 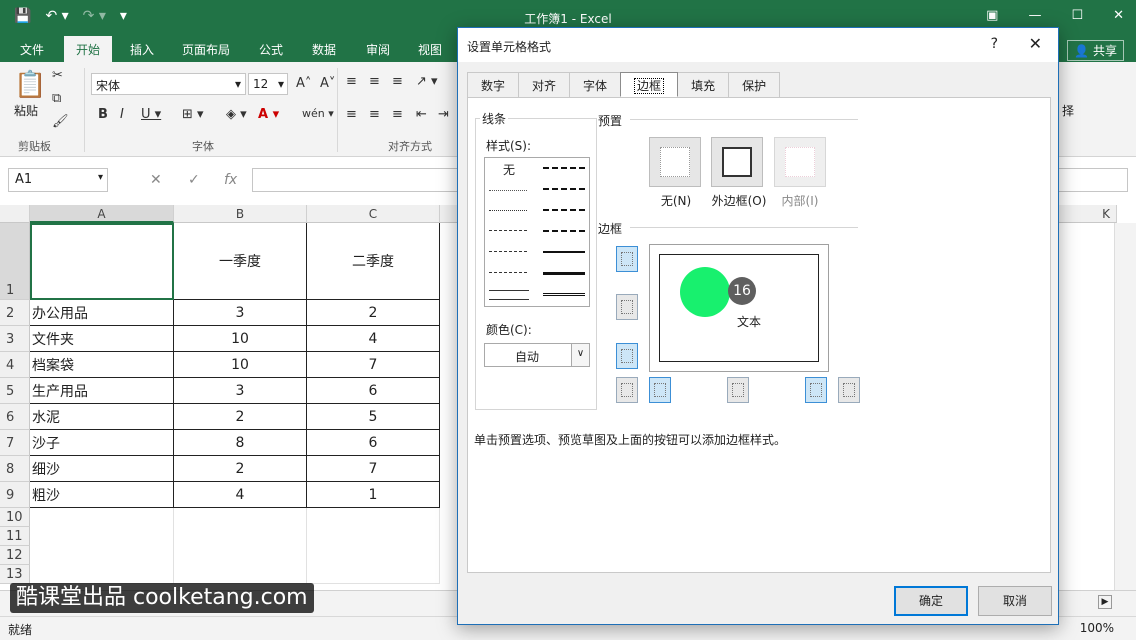 What do you see at coordinates (754, 84) in the screenshot?
I see `tab-protection: 保护` at bounding box center [754, 84].